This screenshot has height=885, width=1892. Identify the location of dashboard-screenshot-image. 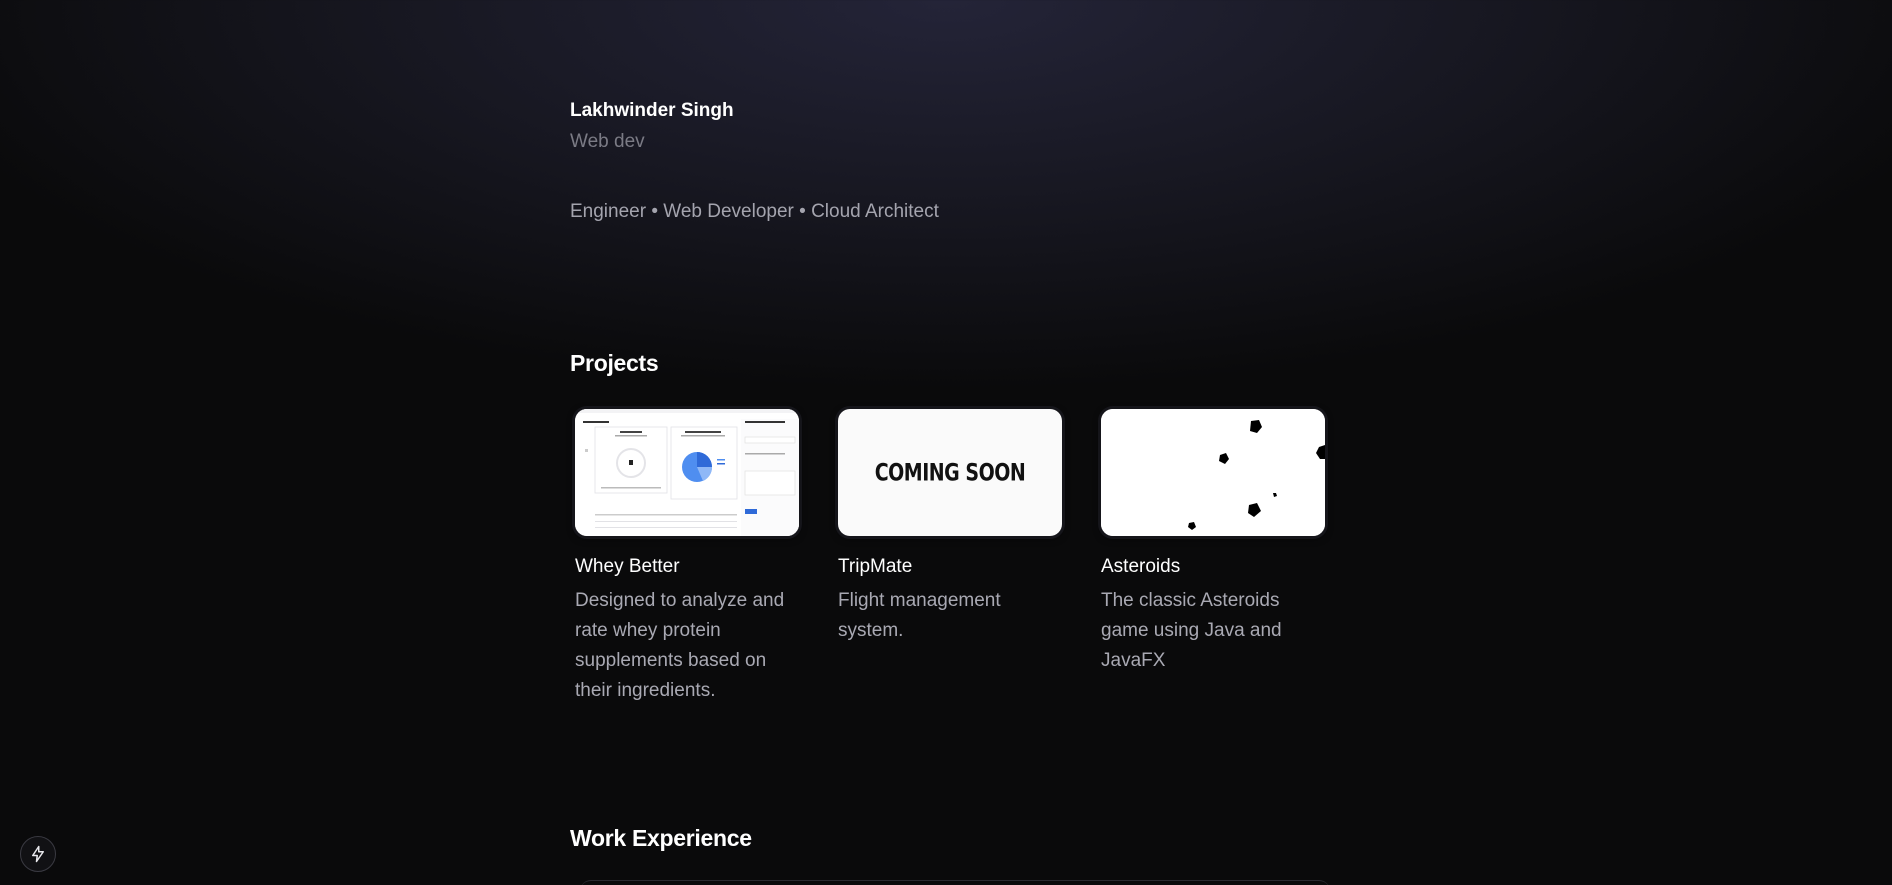
(687, 472).